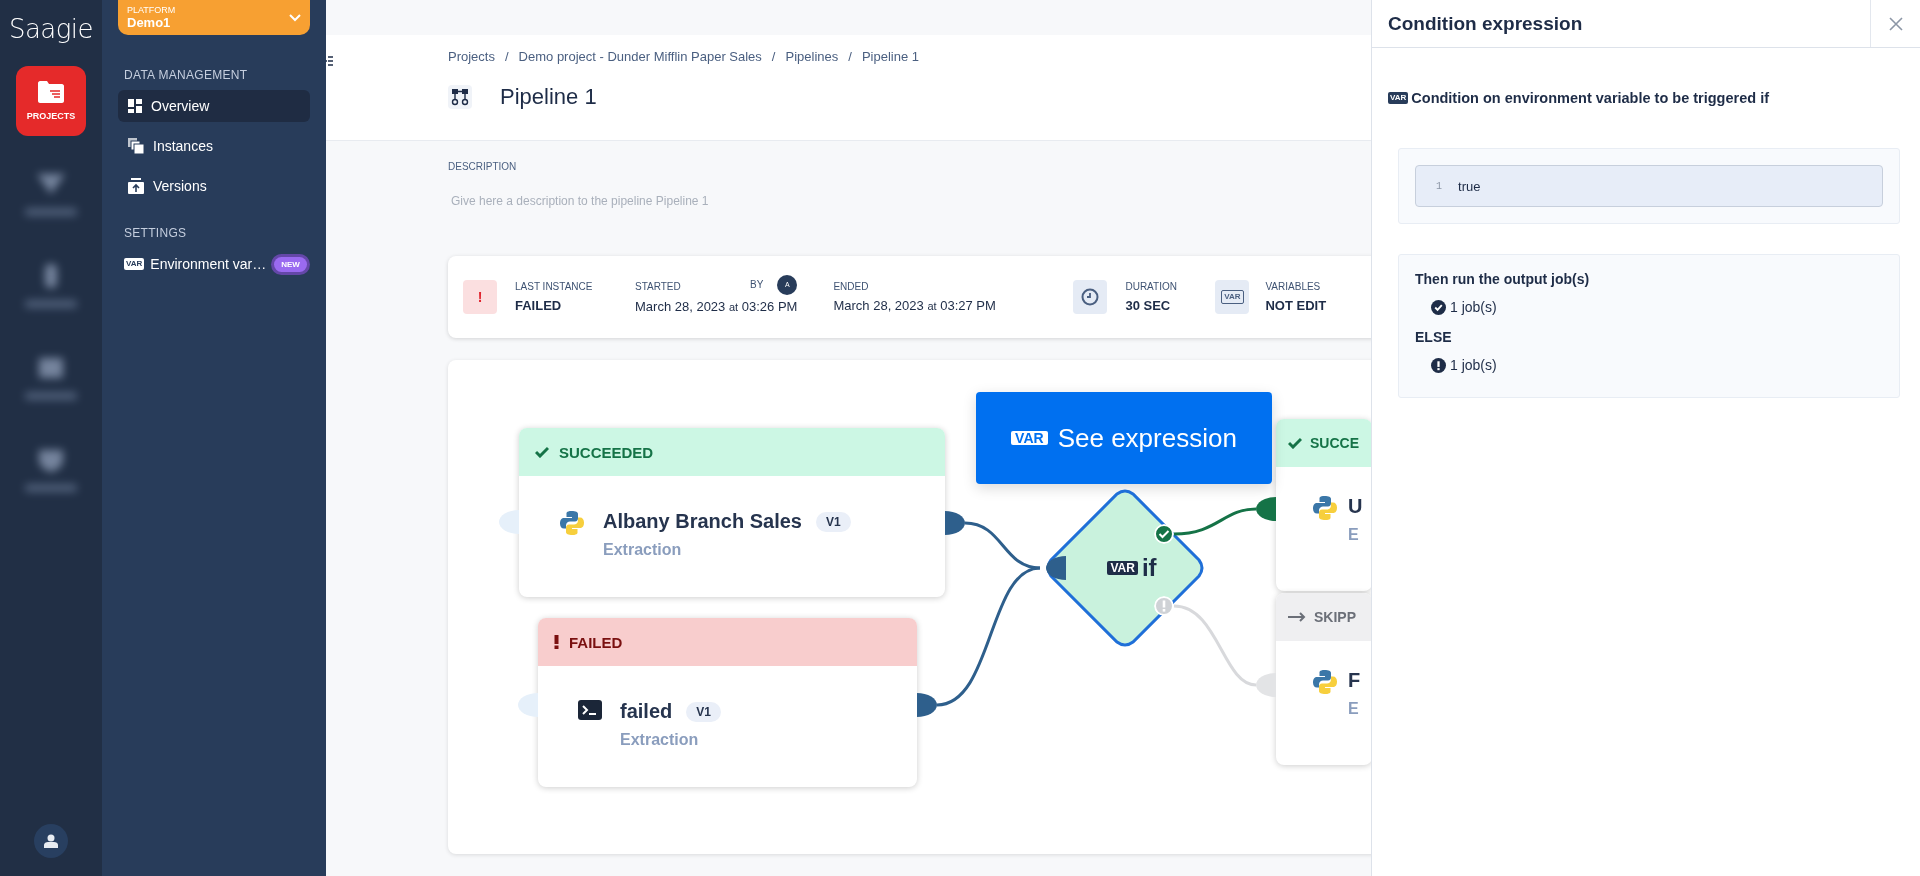 The height and width of the screenshot is (876, 1920). Describe the element at coordinates (51, 29) in the screenshot. I see `logo: Saagie` at that location.